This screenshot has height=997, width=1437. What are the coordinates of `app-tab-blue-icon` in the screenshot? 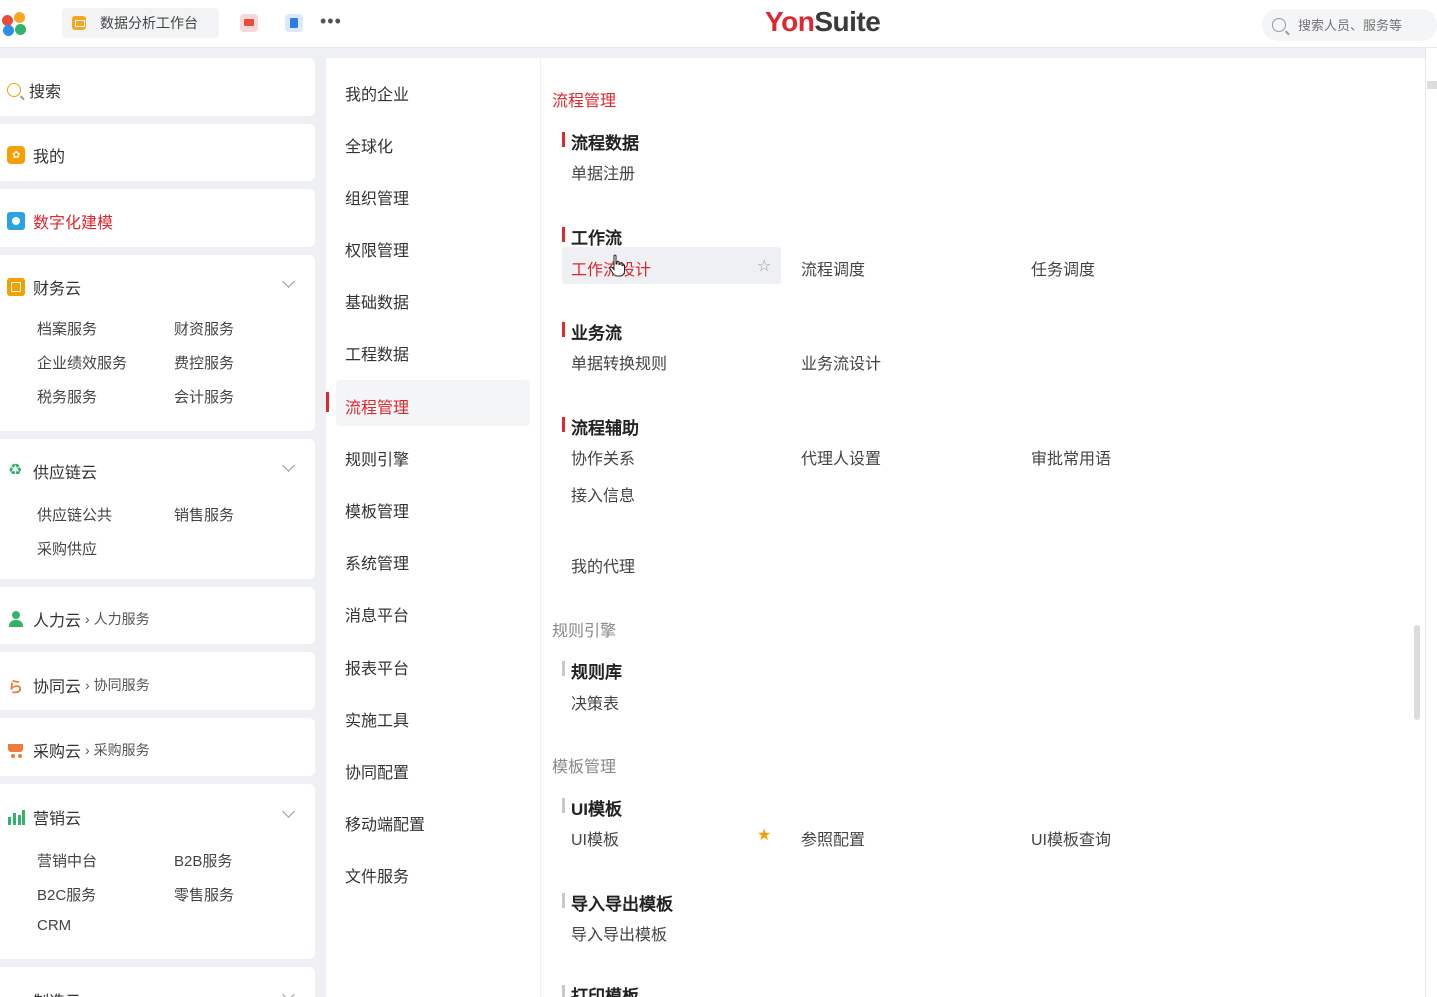 It's located at (294, 23).